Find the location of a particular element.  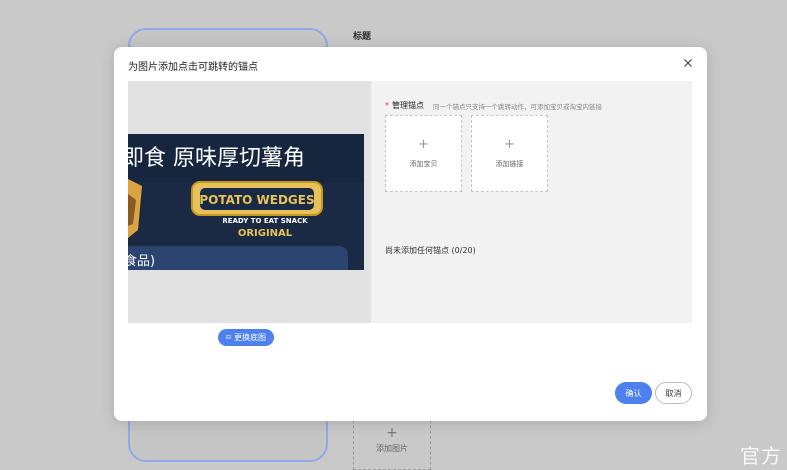

replace-image-label: 更换底图 is located at coordinates (250, 337).